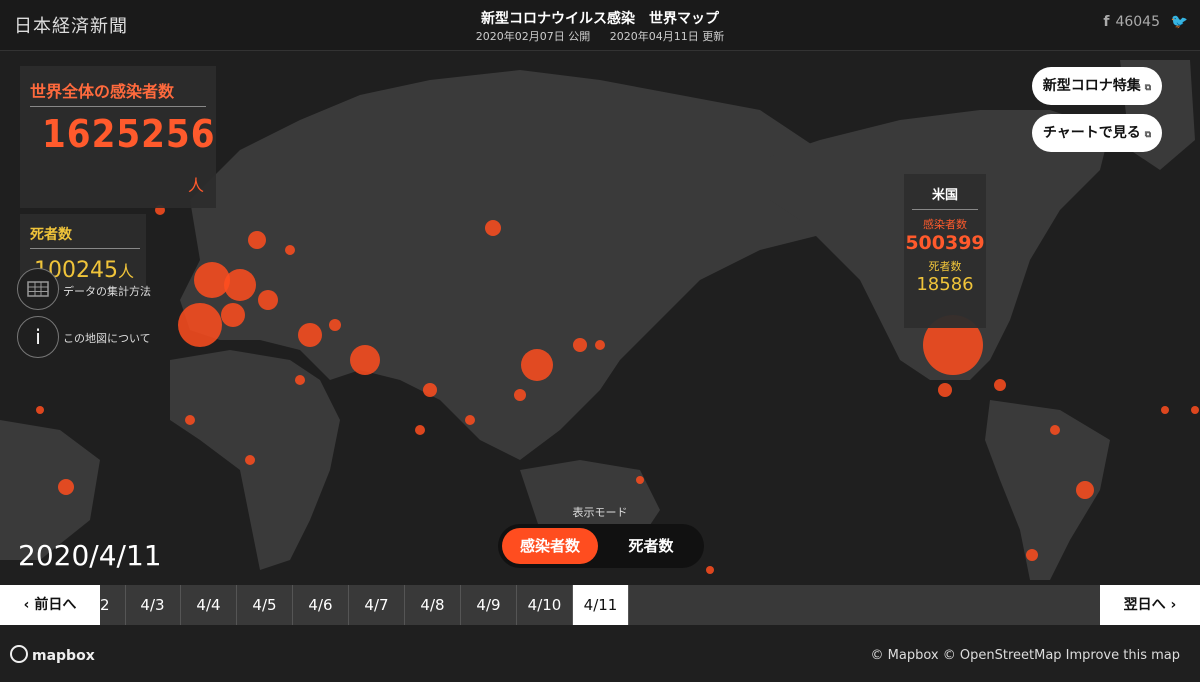  Describe the element at coordinates (945, 284) in the screenshot. I see `country-deaths-value: 18586` at that location.